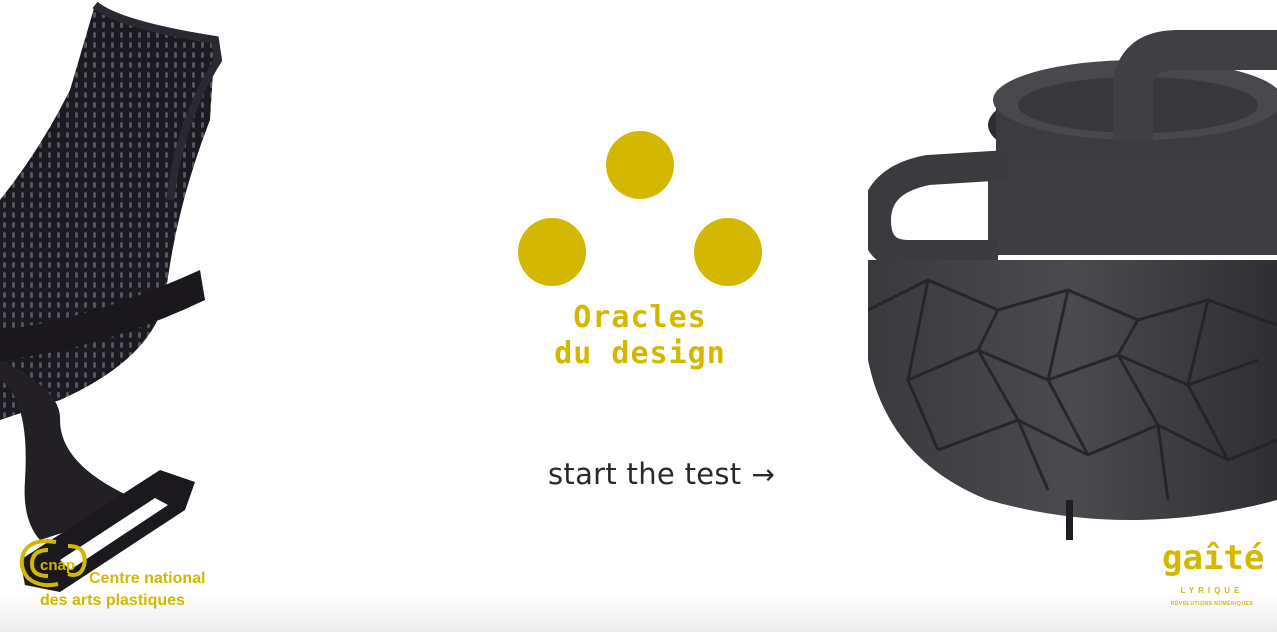  What do you see at coordinates (57, 565) in the screenshot?
I see `cnap-logo-text: cnap` at bounding box center [57, 565].